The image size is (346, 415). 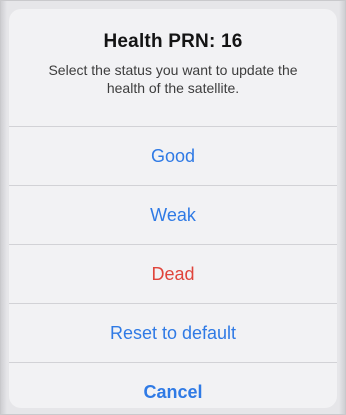 What do you see at coordinates (173, 41) in the screenshot?
I see `alert-title: Health PRN: 16` at bounding box center [173, 41].